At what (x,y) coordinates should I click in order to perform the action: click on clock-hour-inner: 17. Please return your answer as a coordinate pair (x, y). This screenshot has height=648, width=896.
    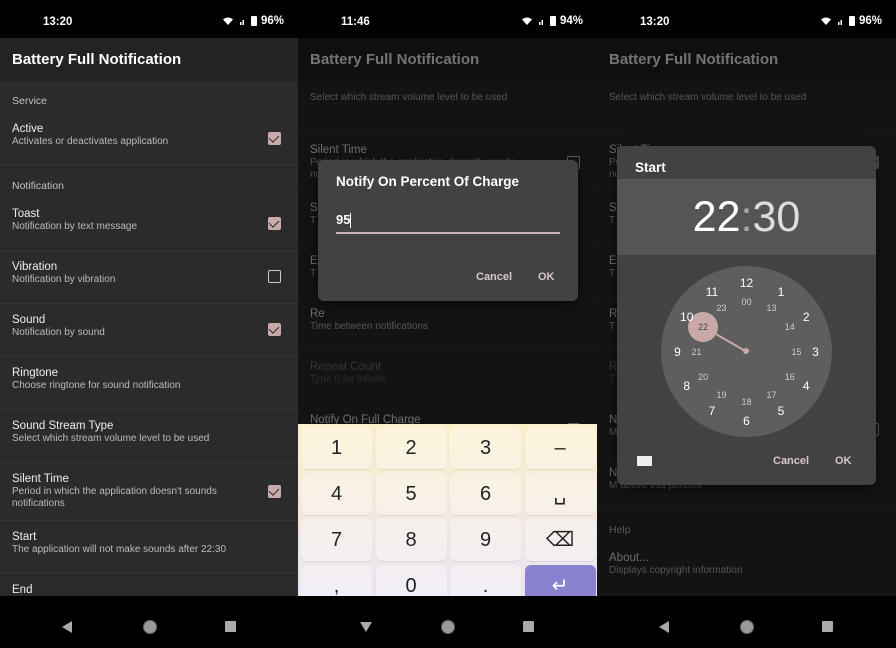
    Looking at the image, I should click on (771, 395).